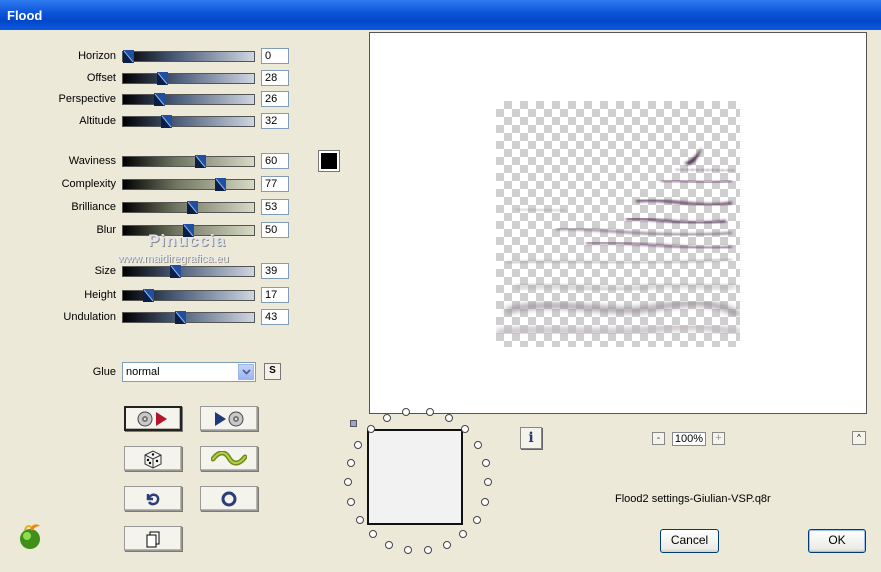 The image size is (881, 572). Describe the element at coordinates (658, 438) in the screenshot. I see `zoom-out-button: -` at that location.